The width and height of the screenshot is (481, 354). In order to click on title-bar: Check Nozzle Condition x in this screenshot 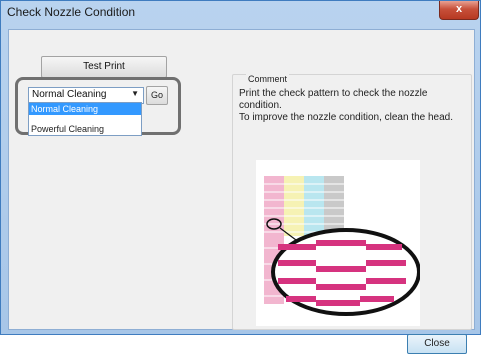, I will do `click(240, 12)`.